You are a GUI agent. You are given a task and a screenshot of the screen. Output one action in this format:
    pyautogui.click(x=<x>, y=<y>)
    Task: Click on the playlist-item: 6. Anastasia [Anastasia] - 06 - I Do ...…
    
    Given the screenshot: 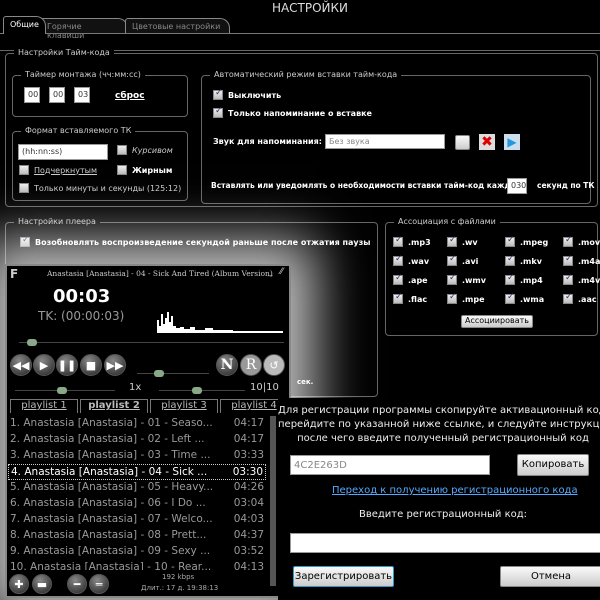 What is the action you would take?
    pyautogui.click(x=137, y=504)
    